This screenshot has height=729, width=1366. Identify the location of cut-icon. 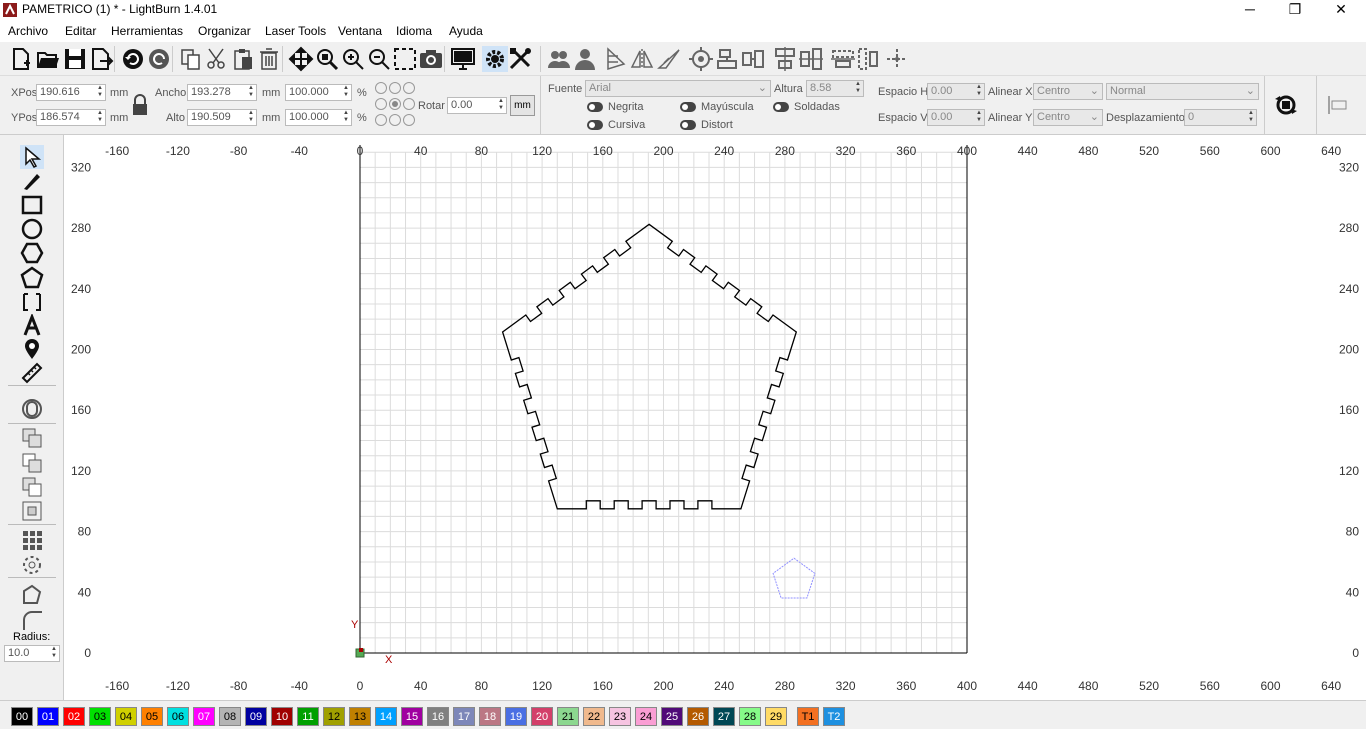
(217, 59).